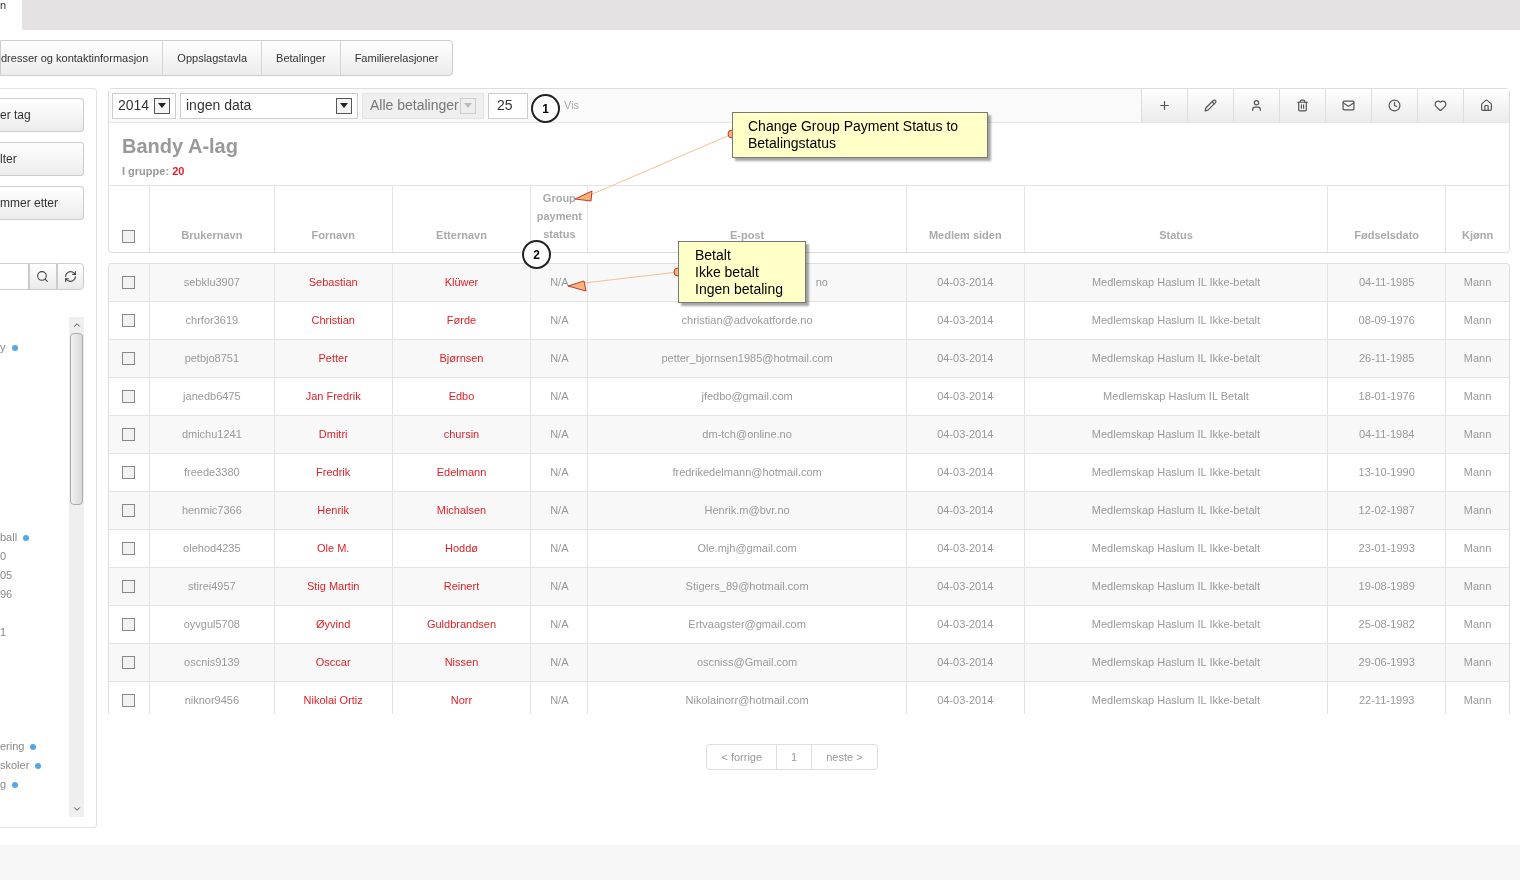  Describe the element at coordinates (144, 105) in the screenshot. I see `year-dropdown: 2014` at that location.